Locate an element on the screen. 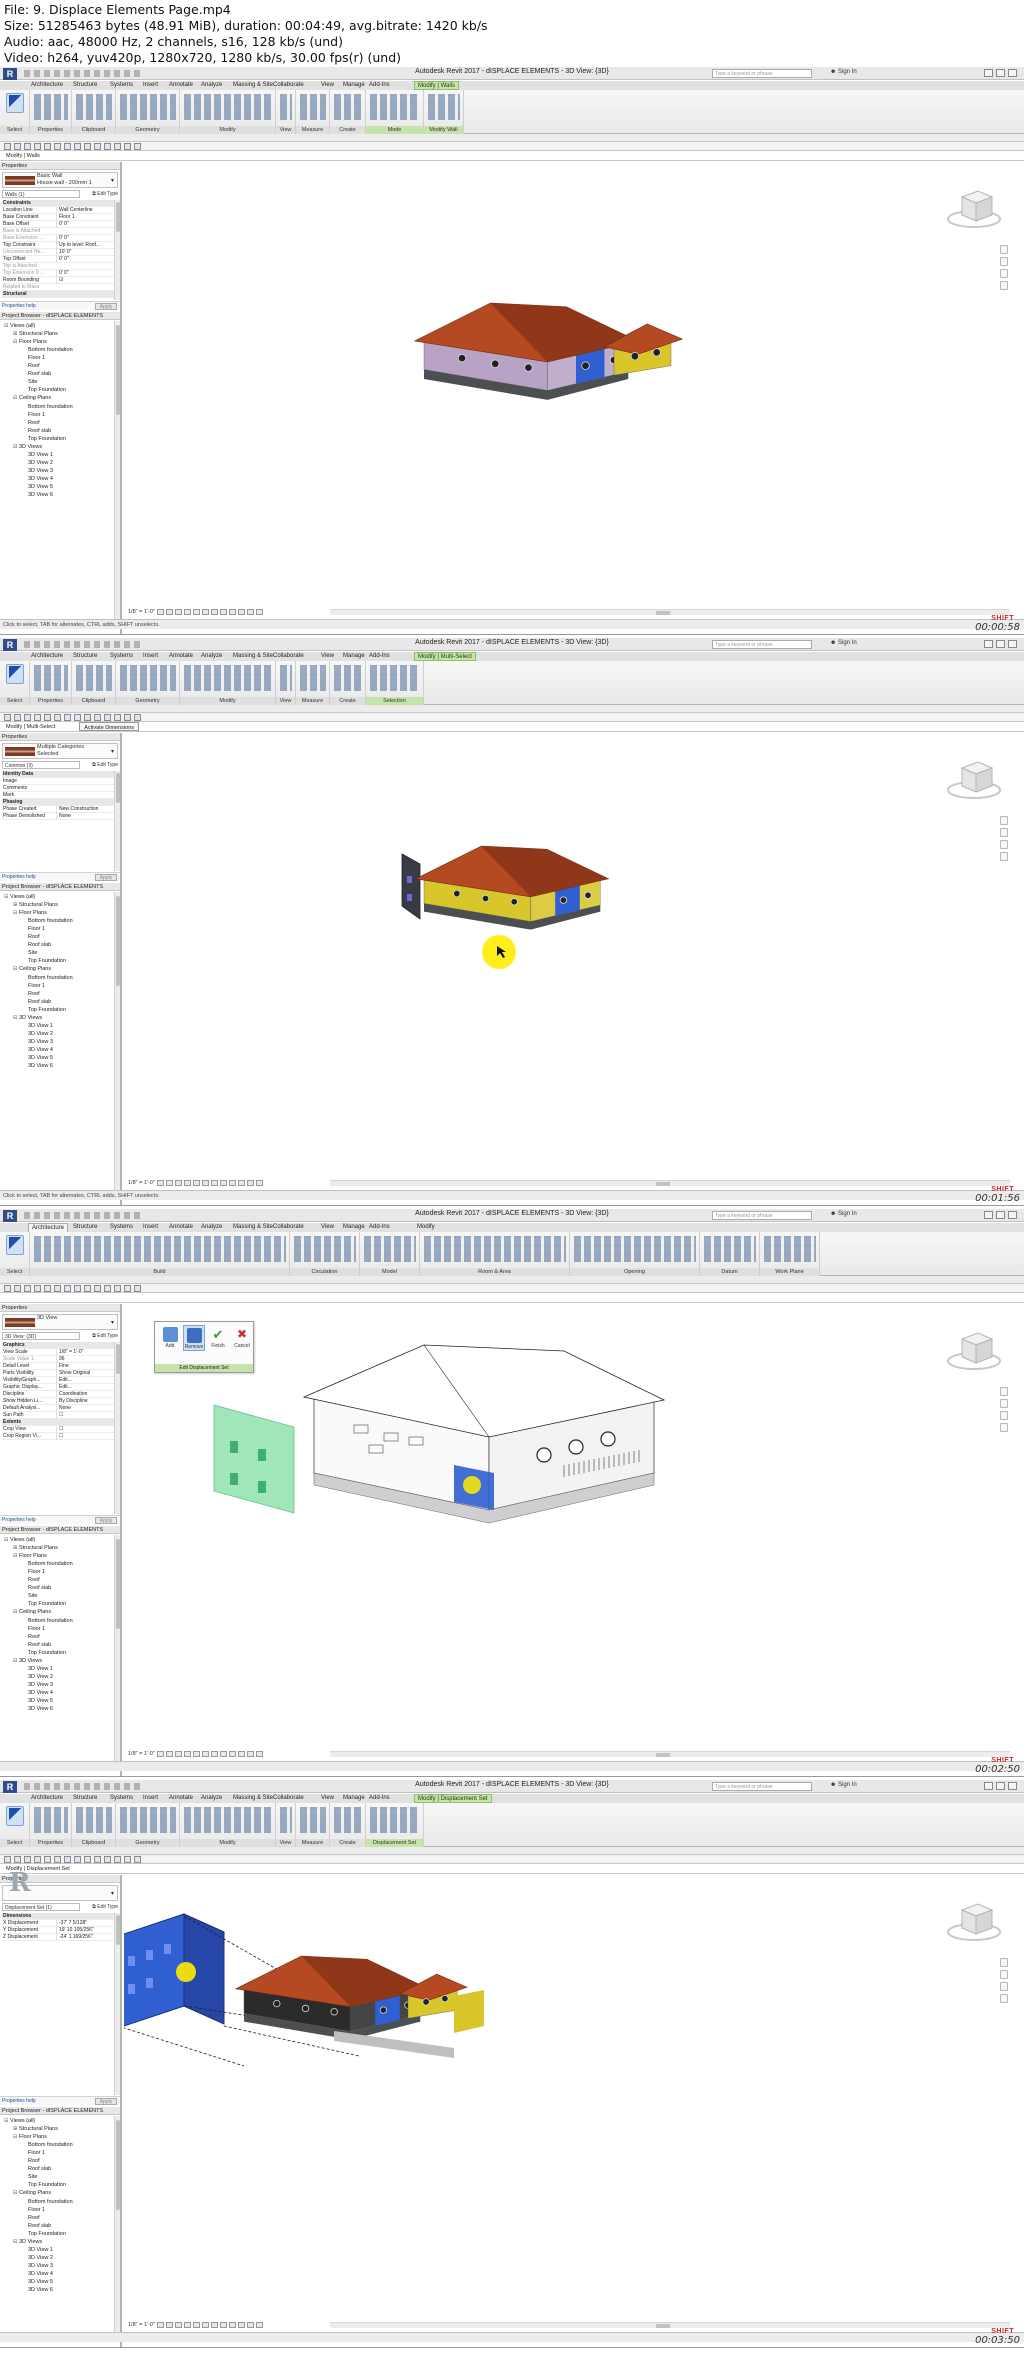 The image size is (1024, 2369). horizontal-scrollbar is located at coordinates (670, 2325).